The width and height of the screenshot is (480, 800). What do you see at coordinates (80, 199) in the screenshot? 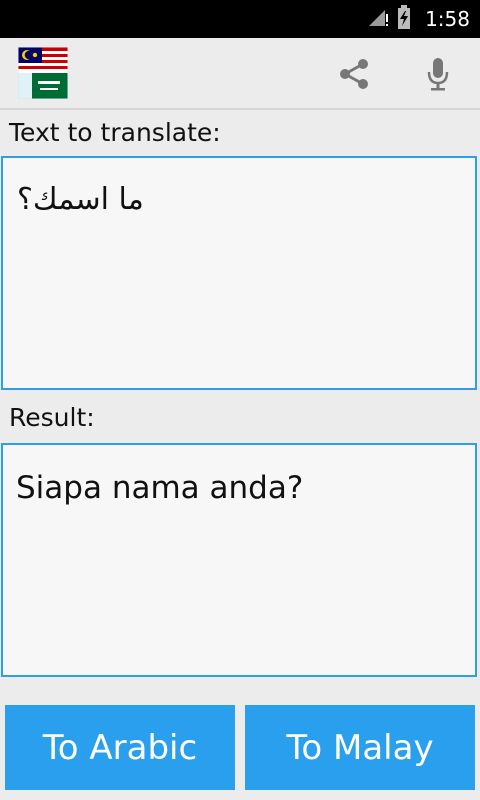
I see `input-text: ما اسمك؟` at bounding box center [80, 199].